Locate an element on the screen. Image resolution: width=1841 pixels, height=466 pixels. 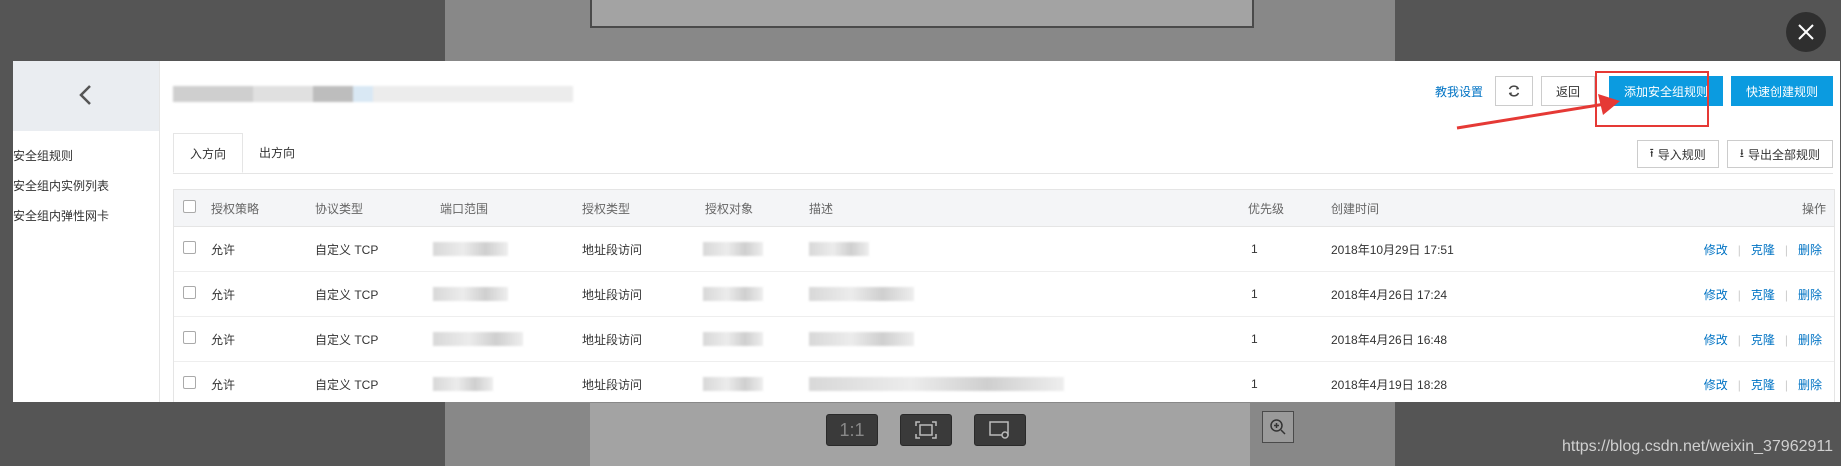
export-rules-button: ⭳ 导出全部规则 is located at coordinates (1779, 154).